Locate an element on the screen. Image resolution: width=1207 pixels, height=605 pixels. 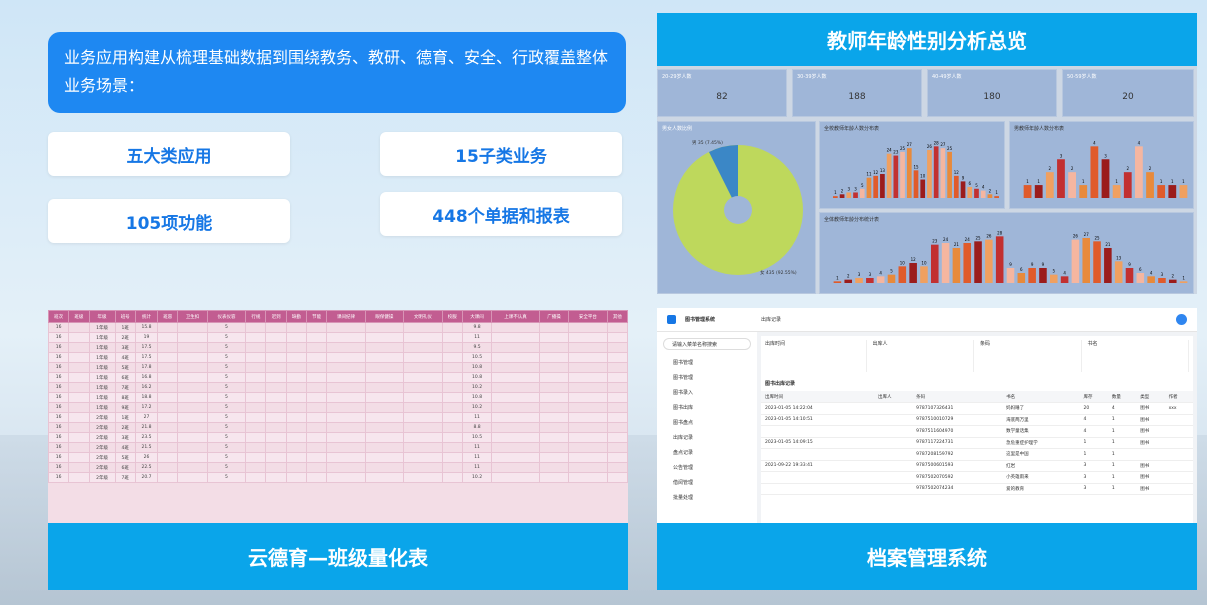
table-header: 眼保健操 is located at coordinates (384, 316).